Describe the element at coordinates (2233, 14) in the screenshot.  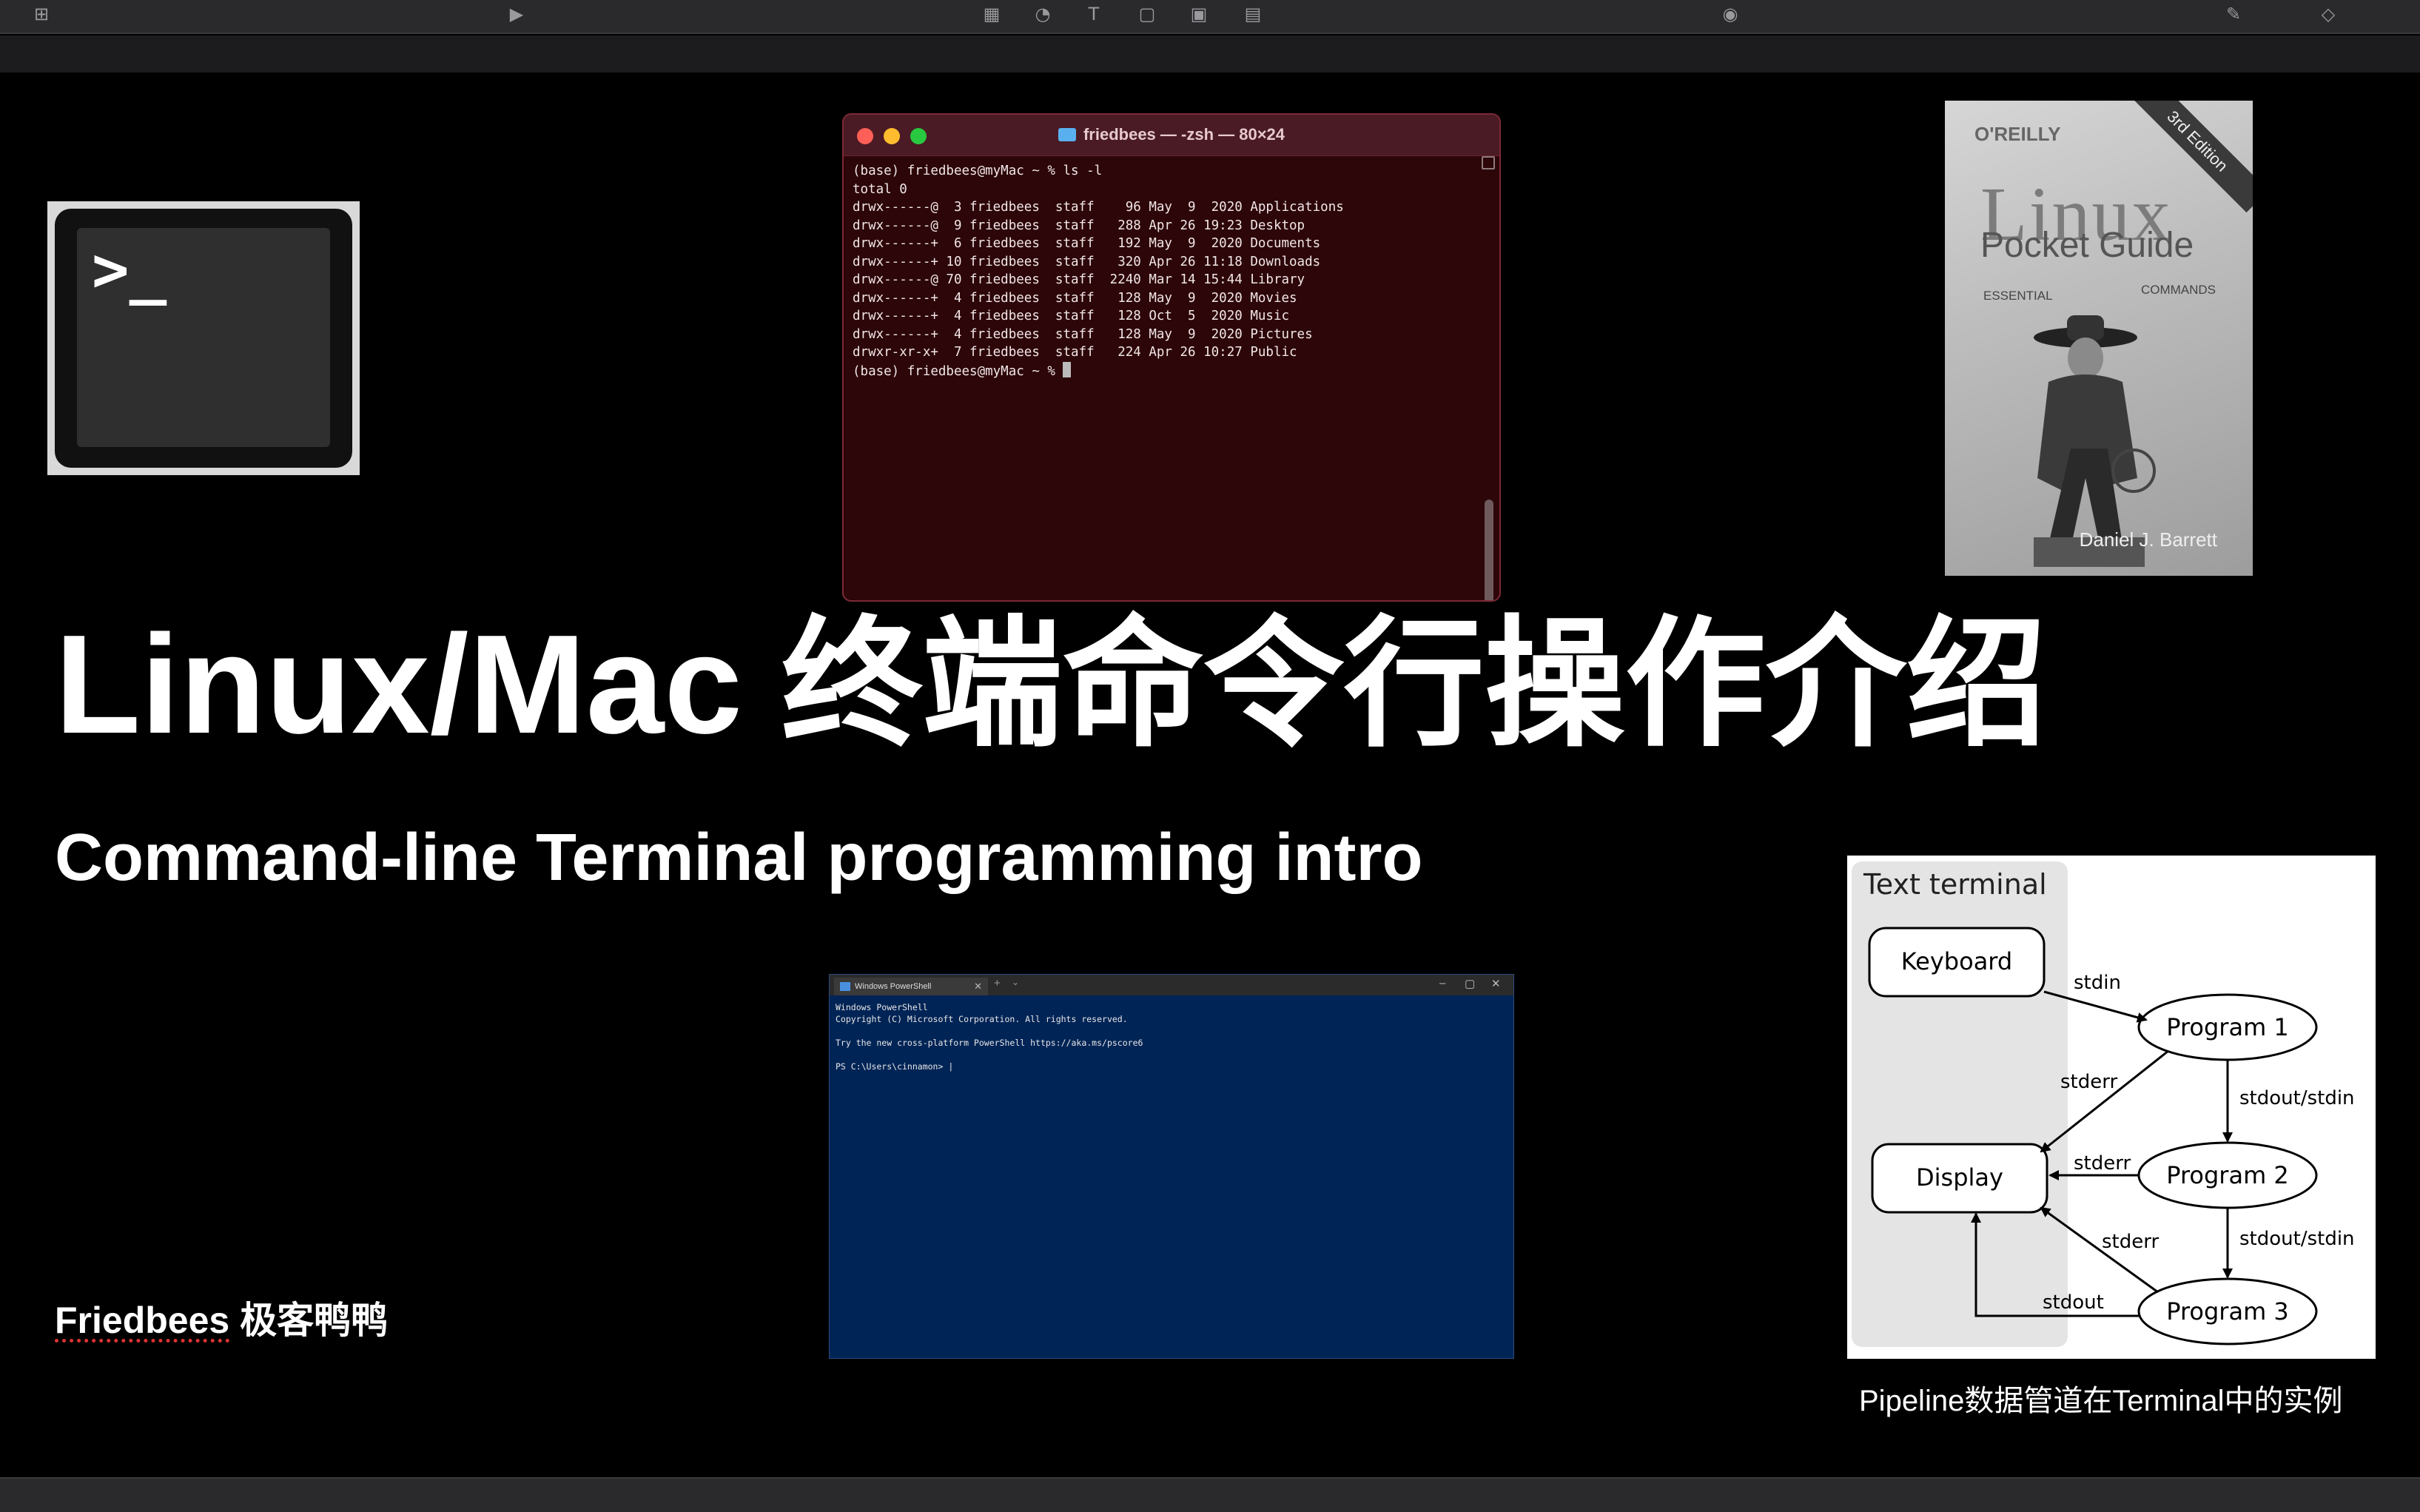
I see `format-icon: ✎` at that location.